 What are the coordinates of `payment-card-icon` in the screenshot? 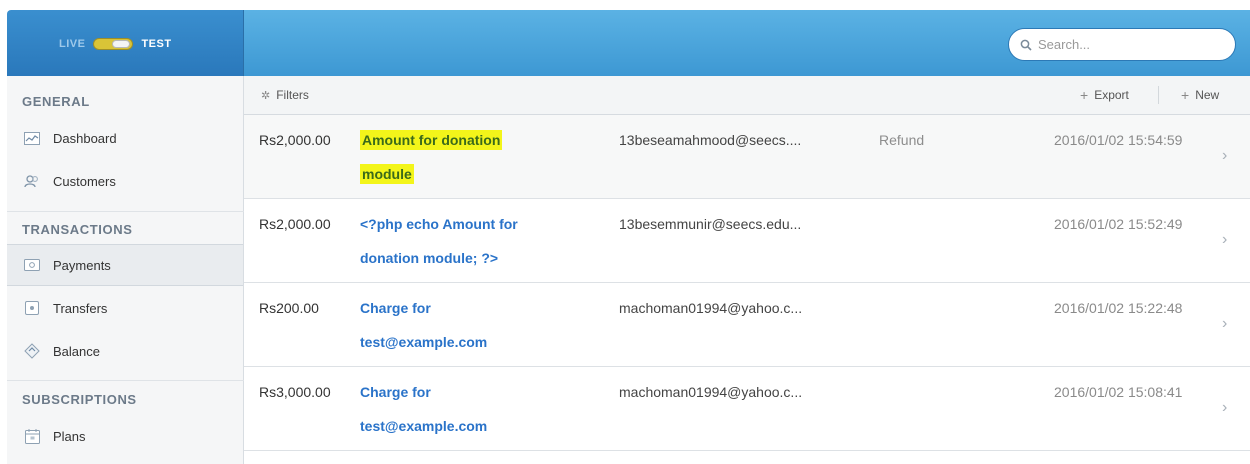 It's located at (32, 265).